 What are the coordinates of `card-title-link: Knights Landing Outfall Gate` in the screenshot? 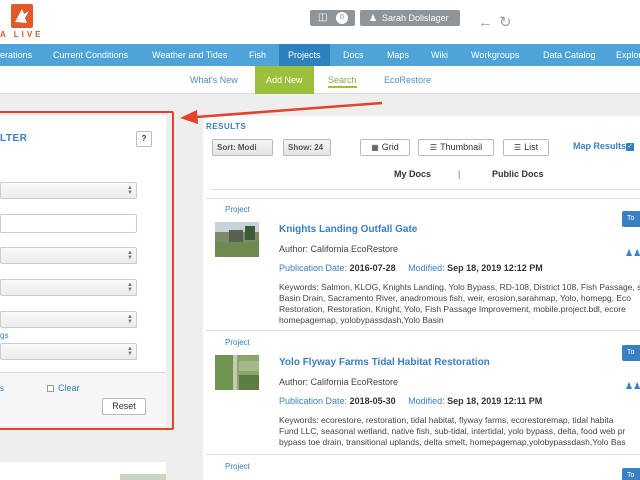 It's located at (348, 229).